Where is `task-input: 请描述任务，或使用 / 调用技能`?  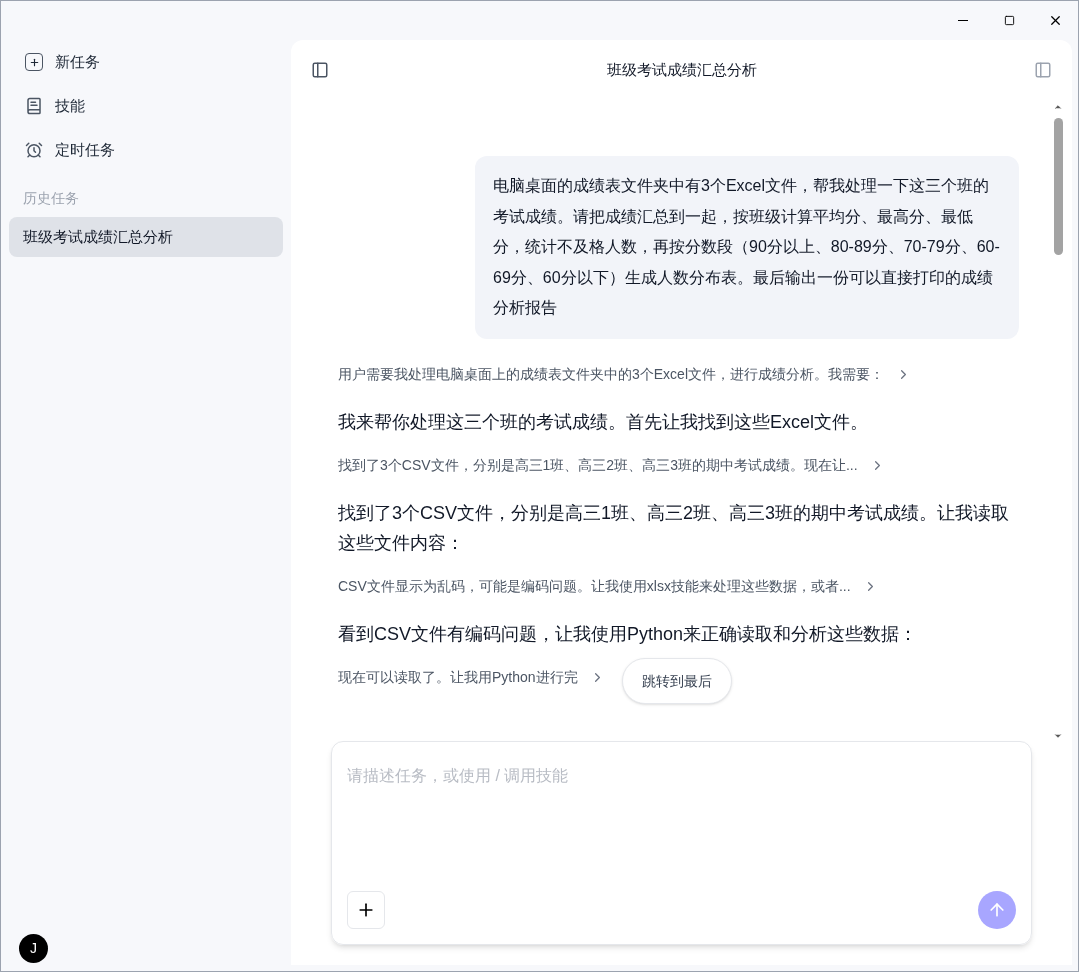
task-input: 请描述任务，或使用 / 调用技能 is located at coordinates (681, 827).